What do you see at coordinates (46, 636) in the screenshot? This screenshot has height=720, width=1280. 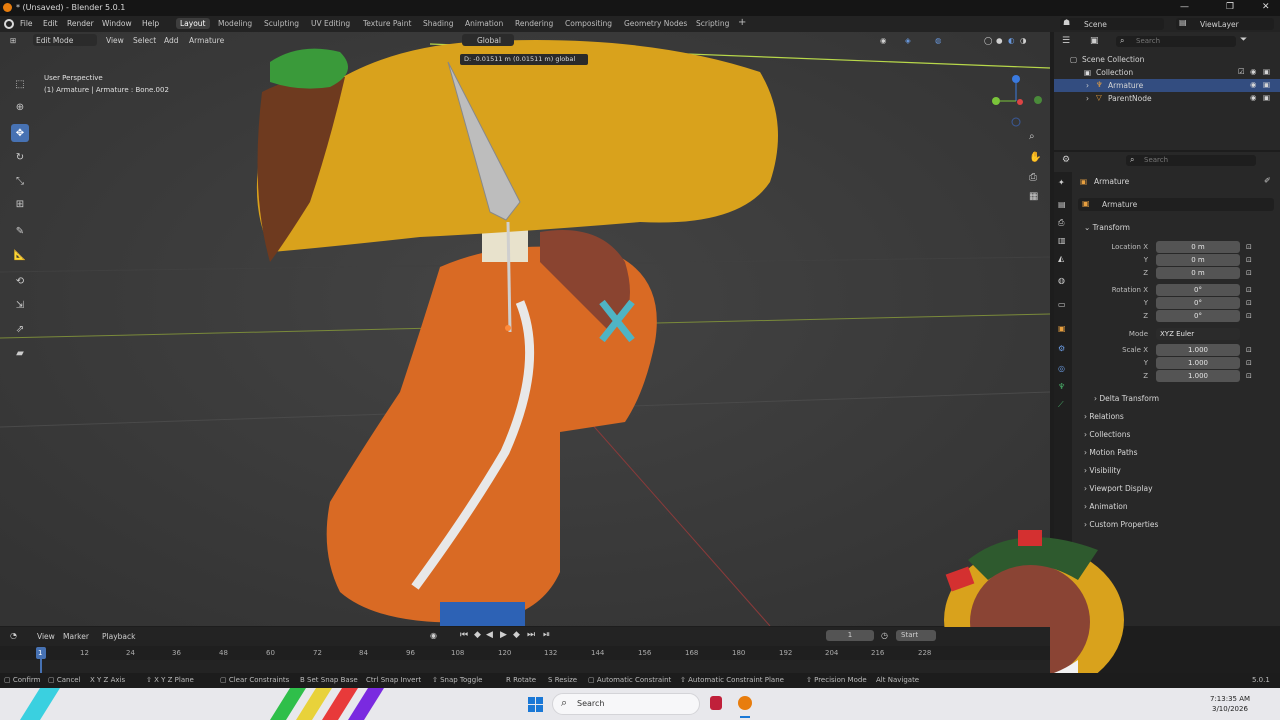 I see `timeline-menu-view: View` at bounding box center [46, 636].